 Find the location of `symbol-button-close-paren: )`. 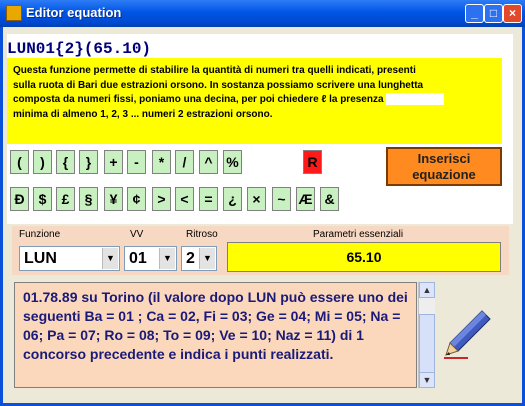

symbol-button-close-paren: ) is located at coordinates (42, 162).